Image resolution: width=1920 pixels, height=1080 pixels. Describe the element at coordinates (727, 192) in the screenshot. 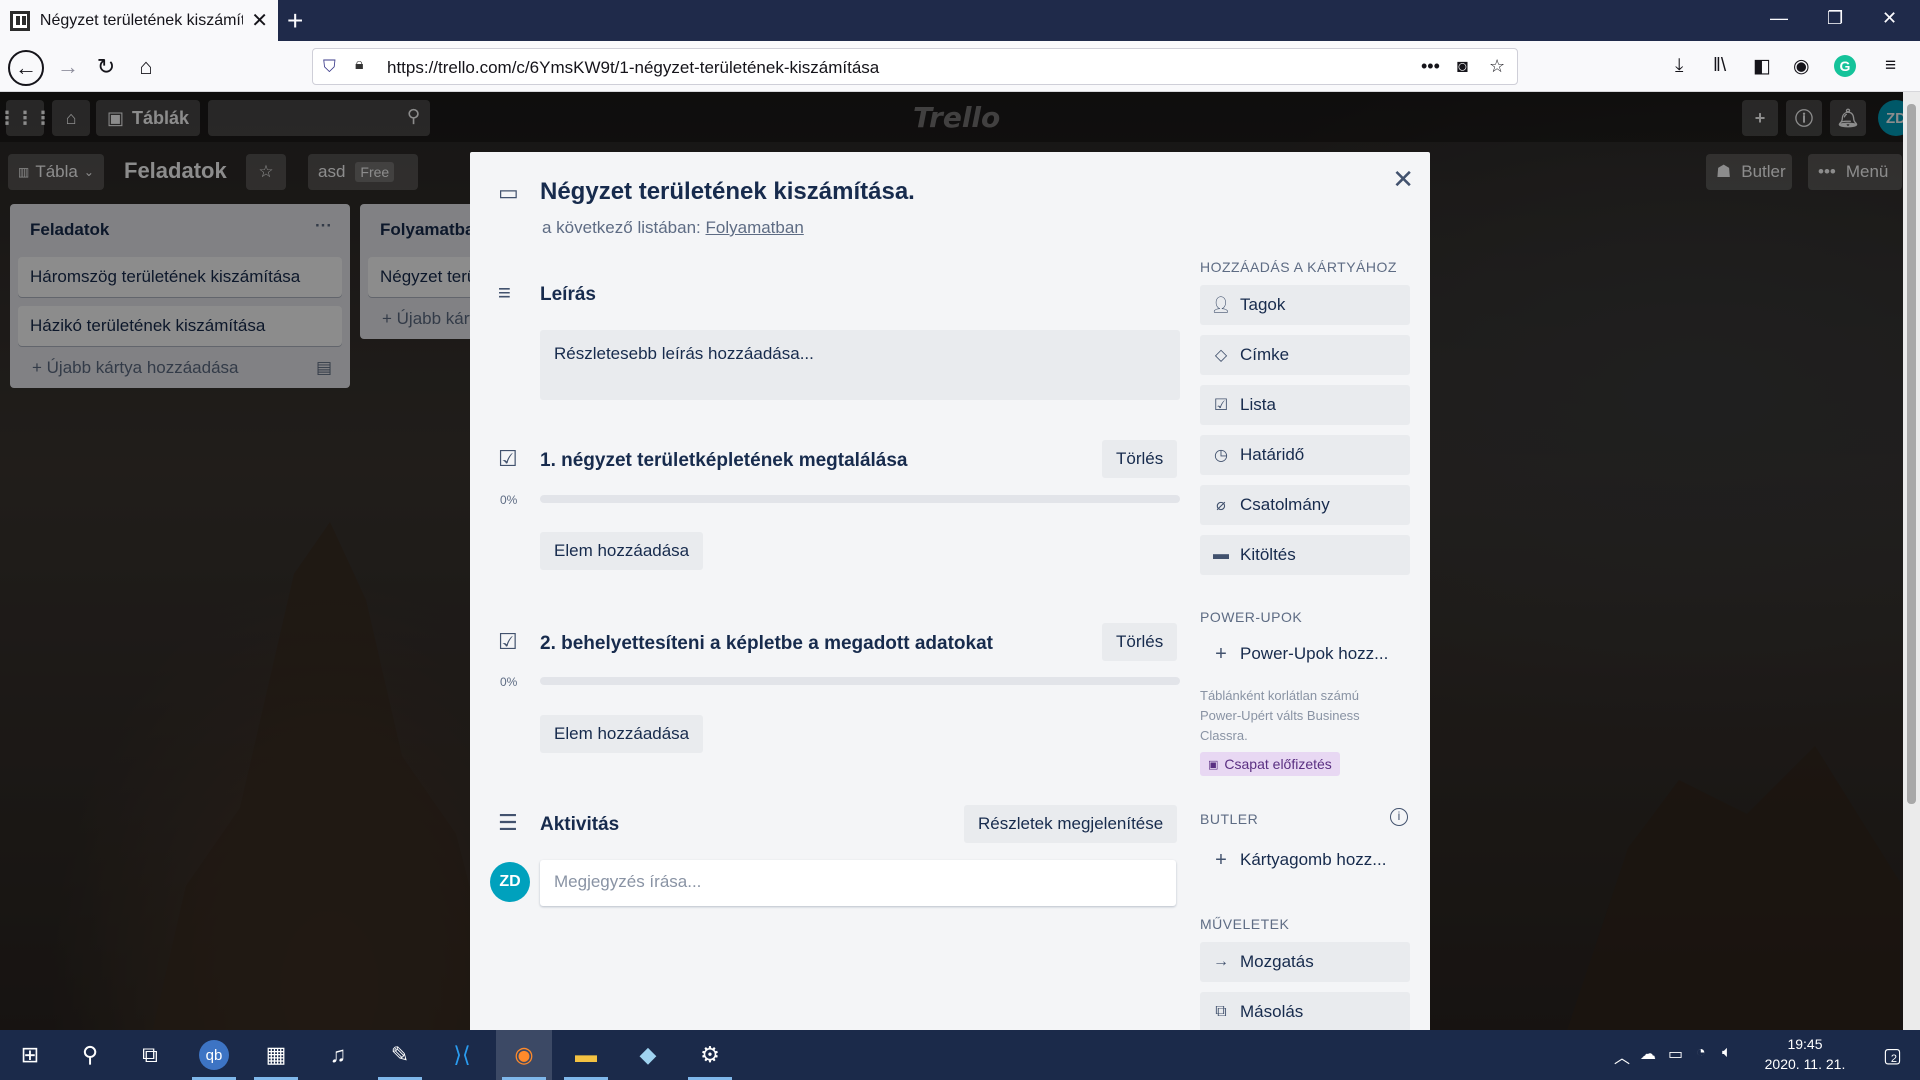

I see `card-title: Négyzet területének kiszámítása.` at that location.